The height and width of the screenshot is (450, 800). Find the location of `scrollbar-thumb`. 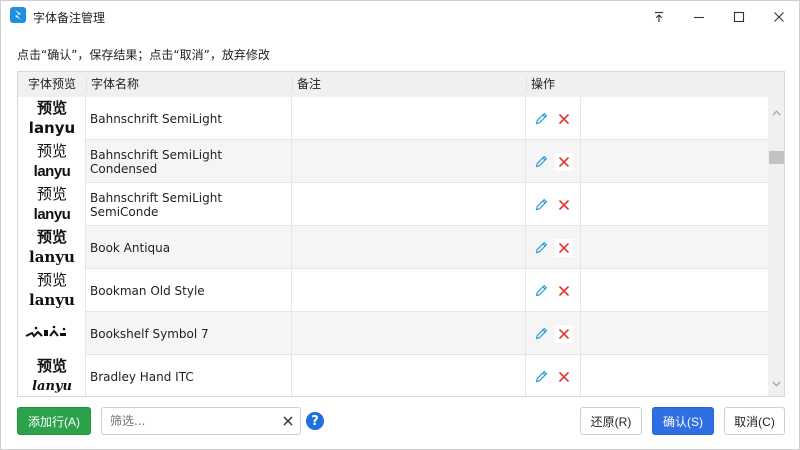

scrollbar-thumb is located at coordinates (776, 157).